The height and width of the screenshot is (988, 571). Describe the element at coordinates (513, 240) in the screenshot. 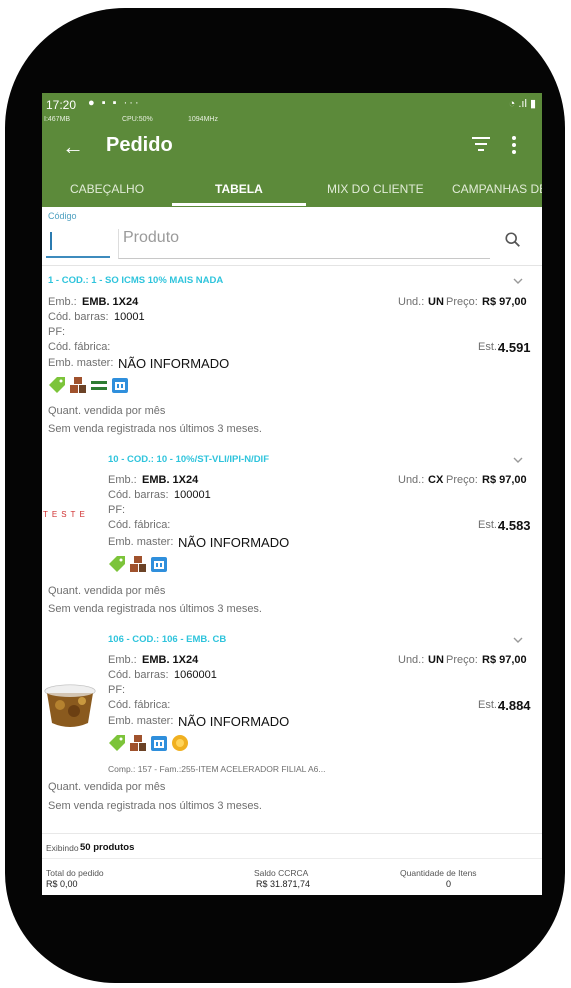

I see `search-icon` at that location.